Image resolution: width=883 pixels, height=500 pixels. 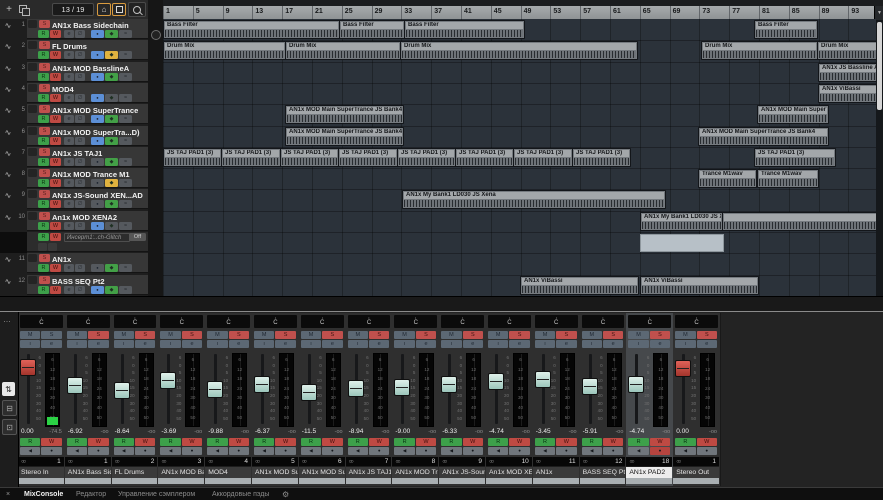 What do you see at coordinates (119, 9) in the screenshot?
I see `zone-square-button` at bounding box center [119, 9].